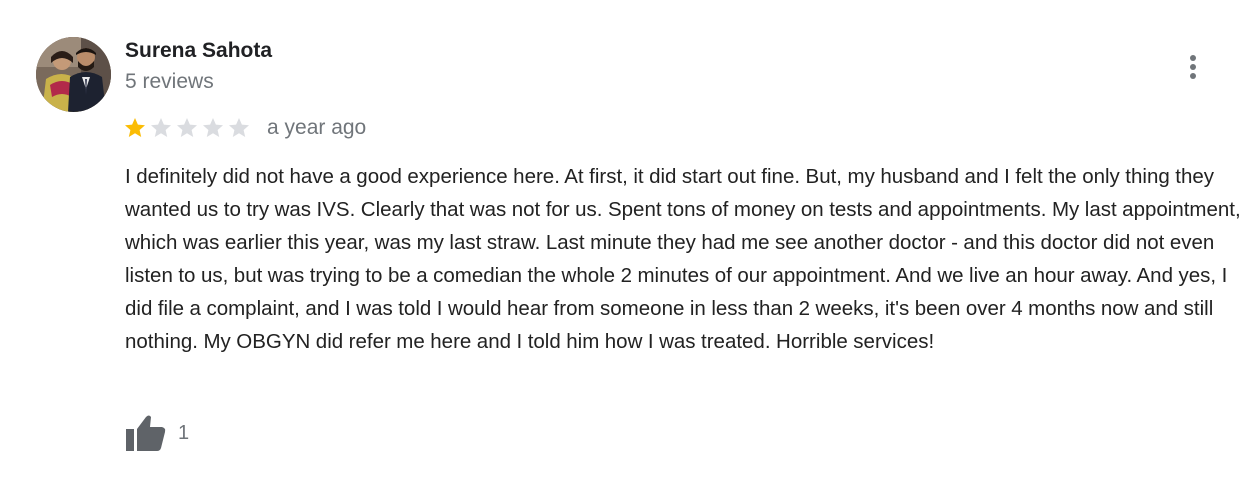  Describe the element at coordinates (169, 82) in the screenshot. I see `author-review-count: 5 reviews` at that location.